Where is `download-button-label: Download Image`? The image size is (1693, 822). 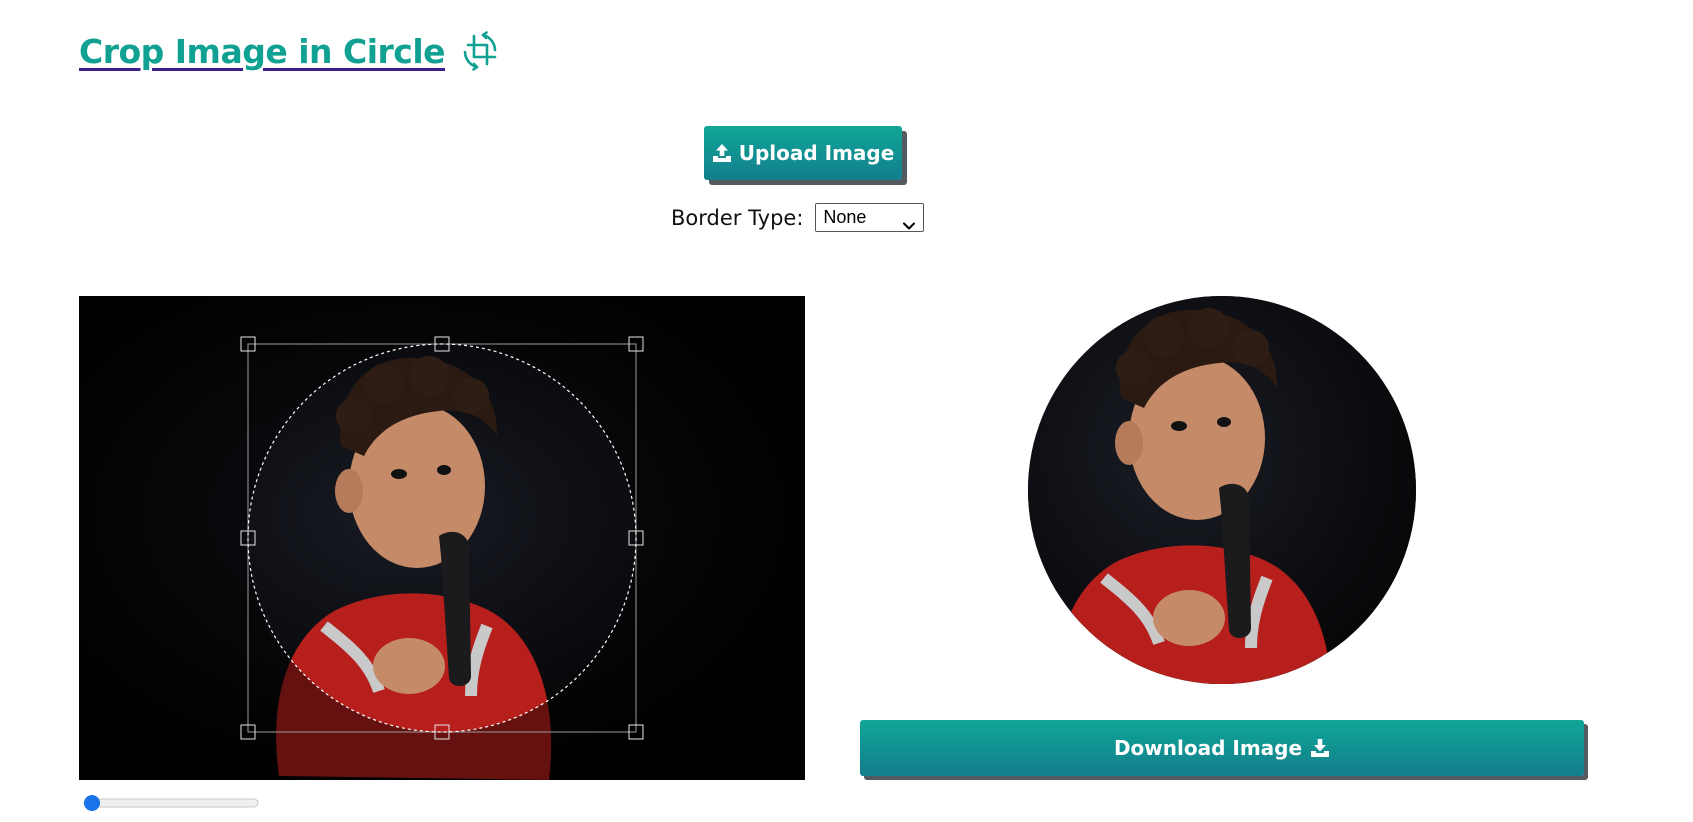 download-button-label: Download Image is located at coordinates (1208, 748).